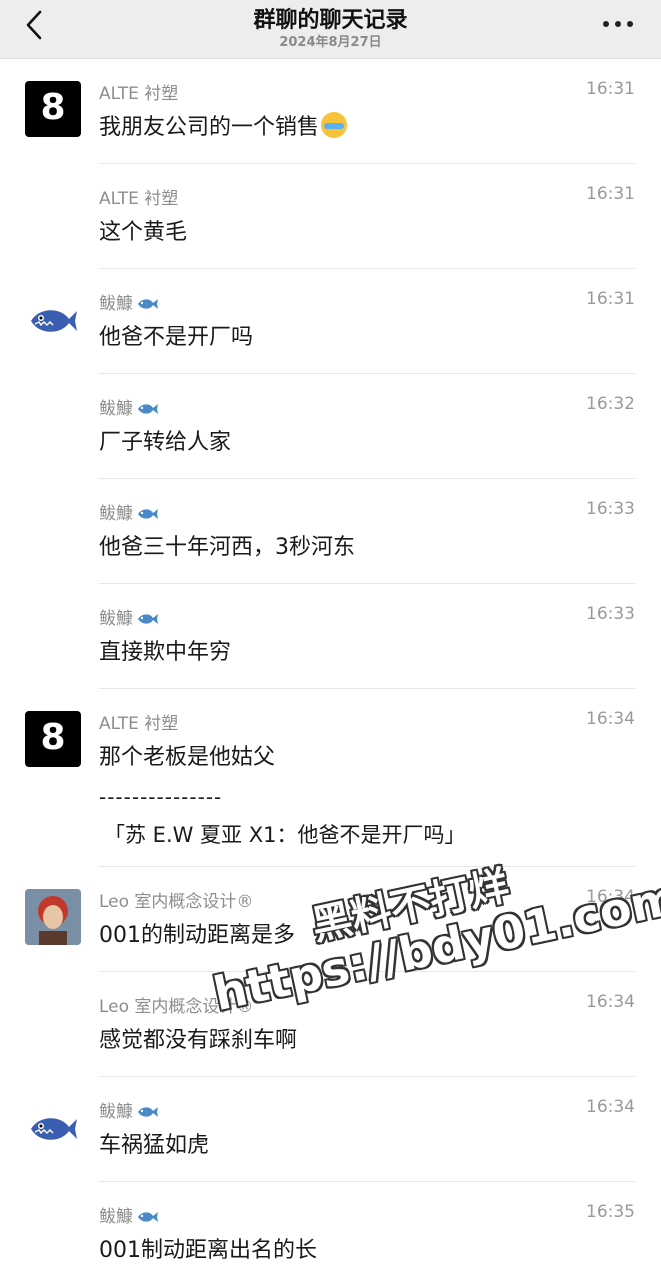 The width and height of the screenshot is (661, 1282). I want to click on portrait-avatar-icon, so click(53, 917).